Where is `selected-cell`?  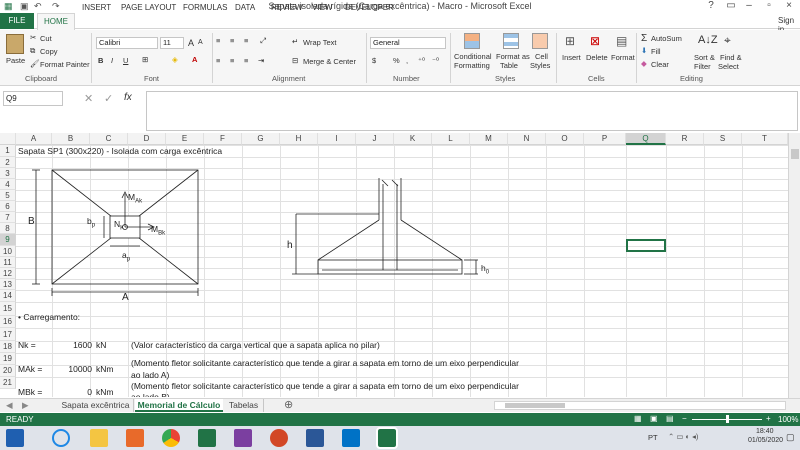 selected-cell is located at coordinates (646, 245).